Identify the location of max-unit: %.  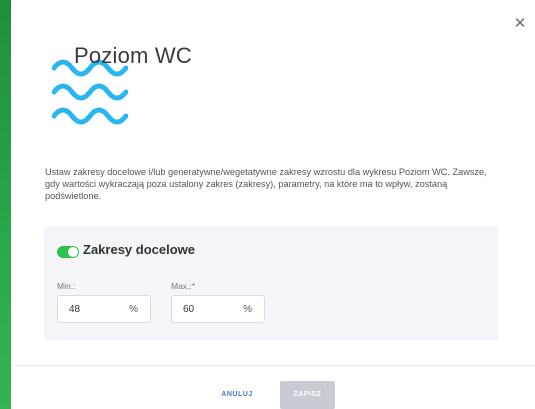
(247, 309).